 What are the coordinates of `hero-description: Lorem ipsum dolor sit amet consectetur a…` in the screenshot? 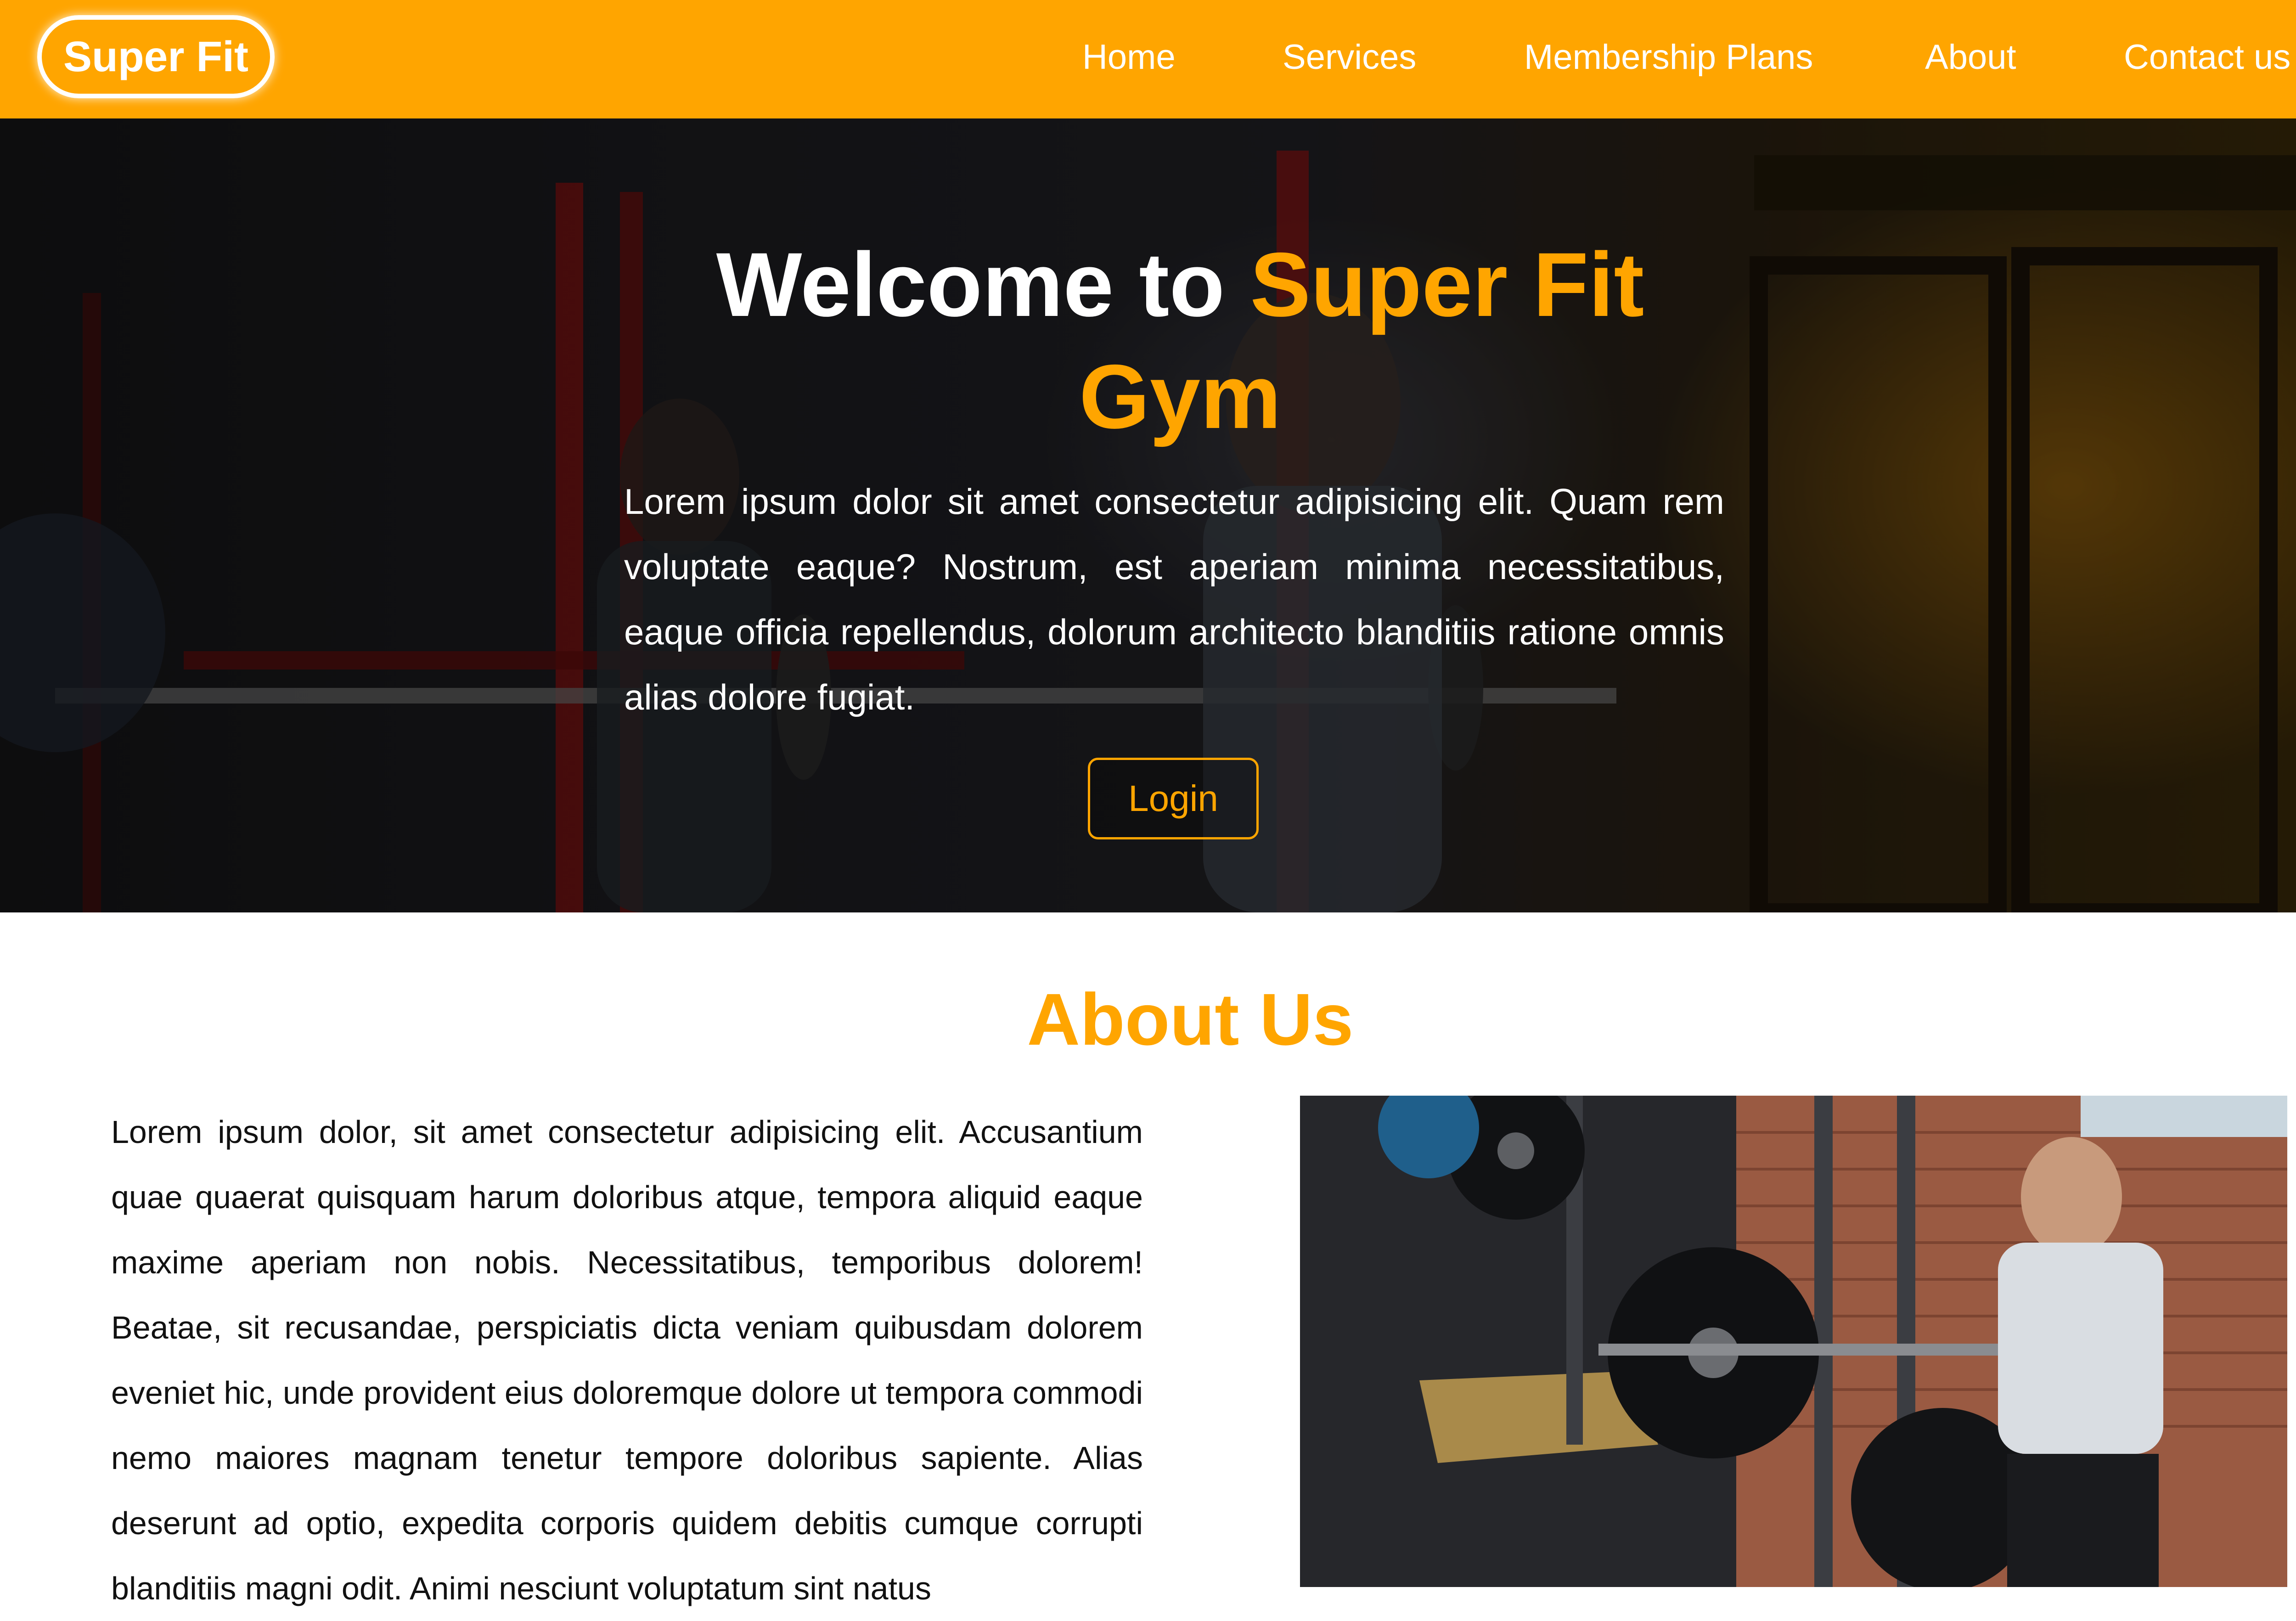 It's located at (1174, 599).